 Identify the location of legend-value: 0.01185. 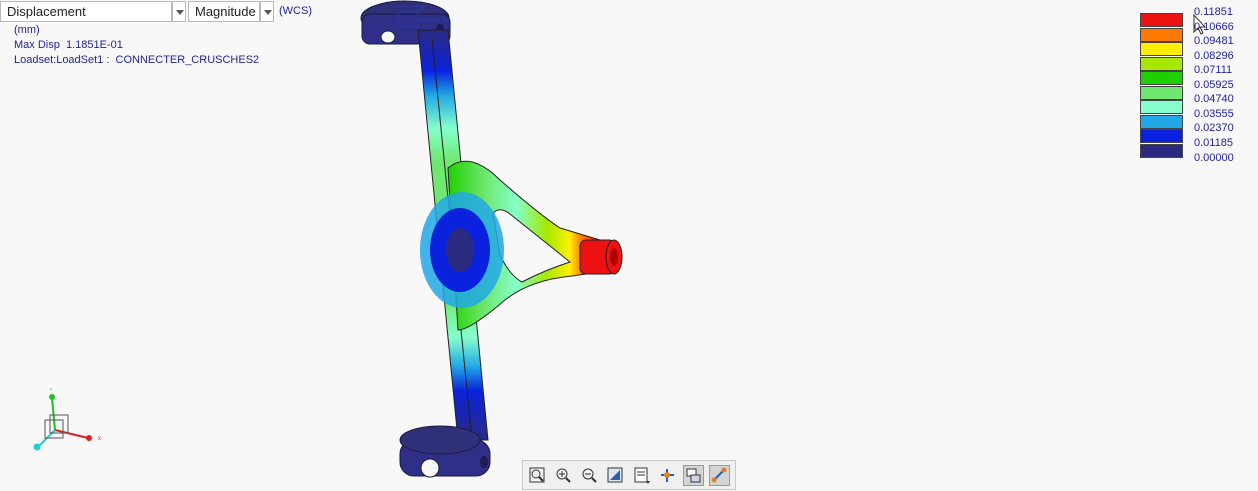
(1213, 143).